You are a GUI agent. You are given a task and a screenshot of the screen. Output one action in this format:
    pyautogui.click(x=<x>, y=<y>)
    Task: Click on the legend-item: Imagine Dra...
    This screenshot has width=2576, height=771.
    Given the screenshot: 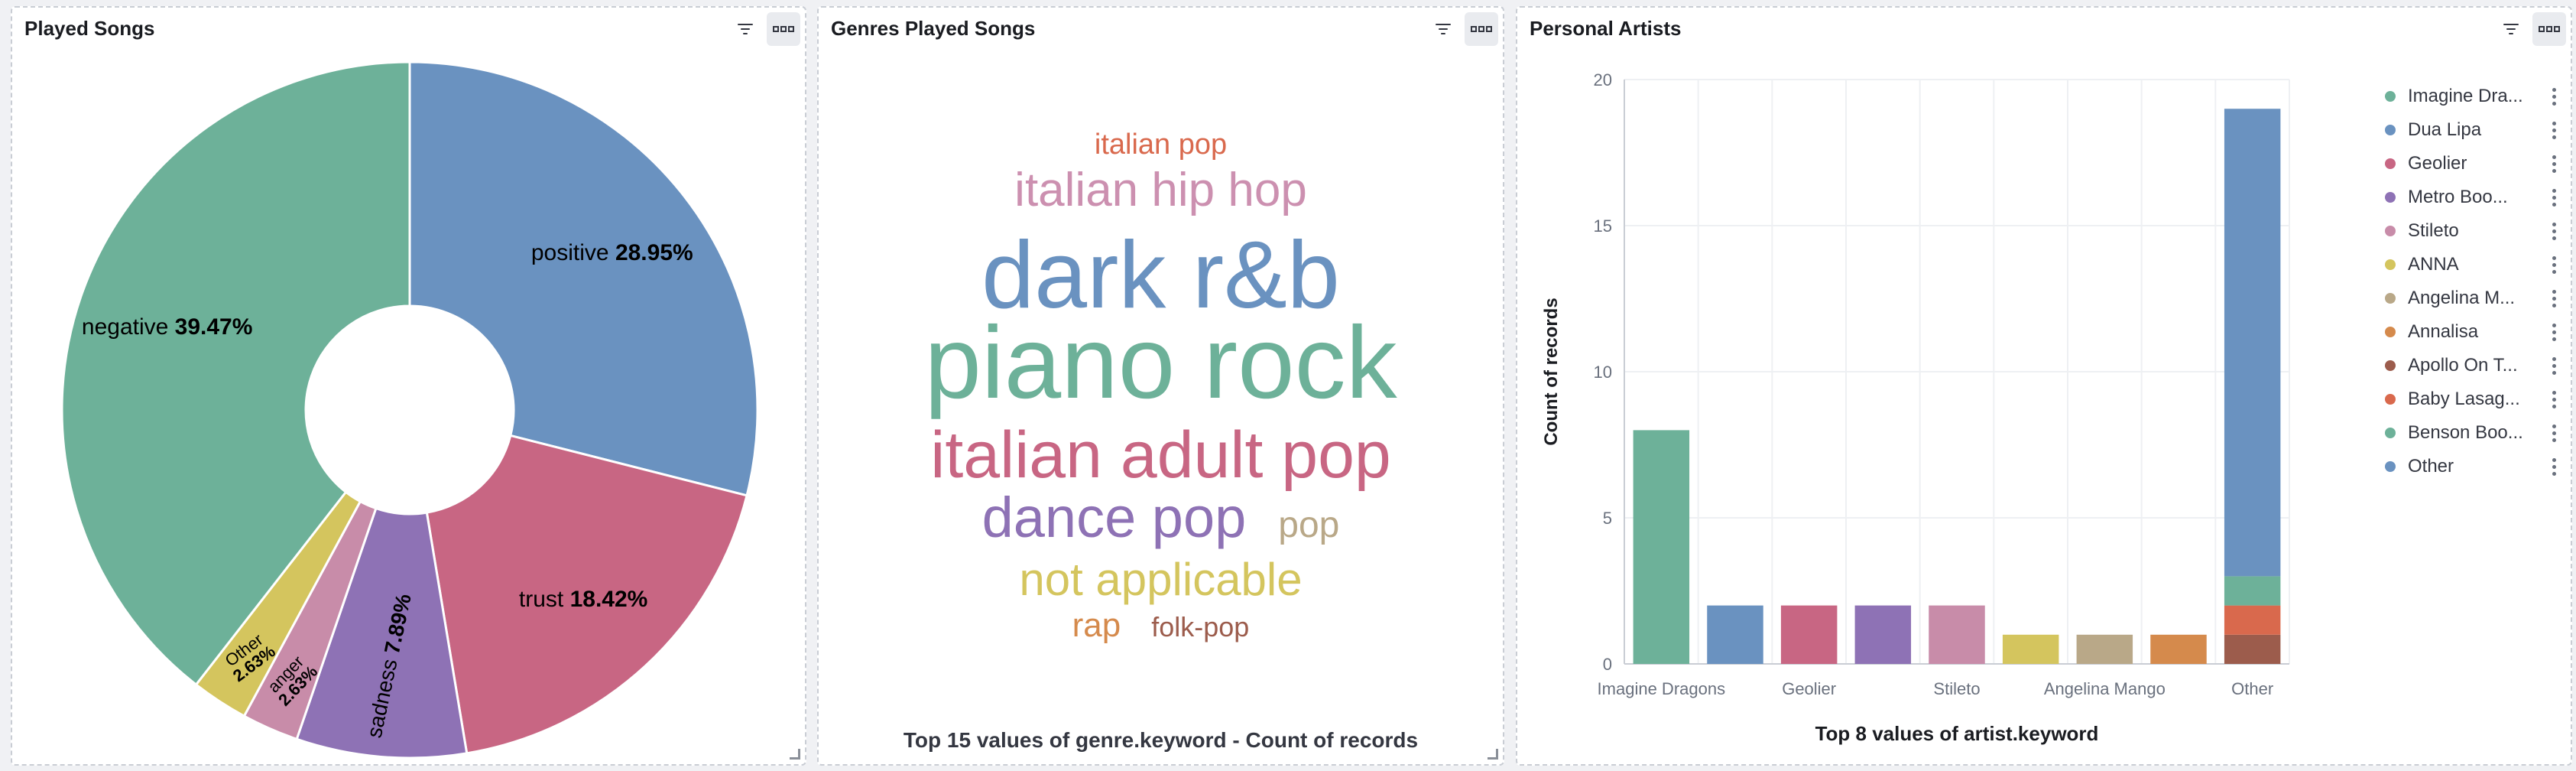 What is the action you would take?
    pyautogui.click(x=2474, y=96)
    